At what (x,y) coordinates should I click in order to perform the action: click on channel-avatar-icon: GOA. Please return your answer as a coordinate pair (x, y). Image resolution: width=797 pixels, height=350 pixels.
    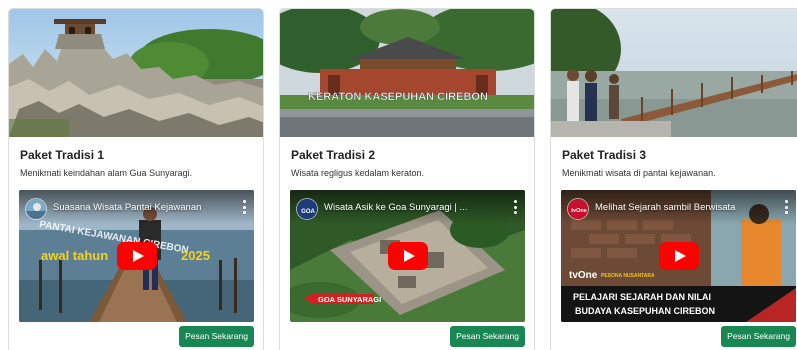
    Looking at the image, I should click on (307, 209).